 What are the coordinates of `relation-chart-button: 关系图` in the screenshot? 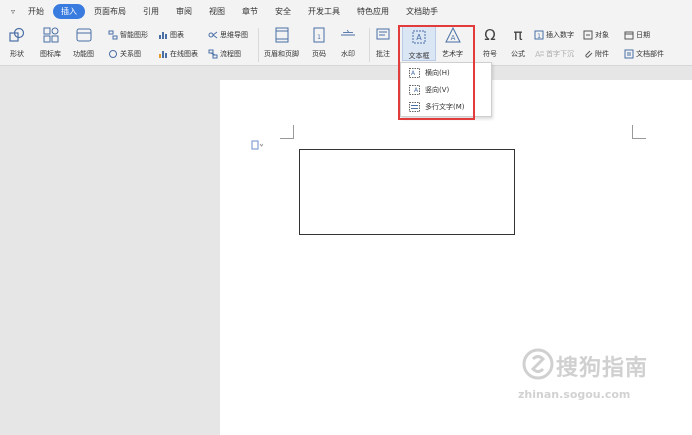 It's located at (124, 54).